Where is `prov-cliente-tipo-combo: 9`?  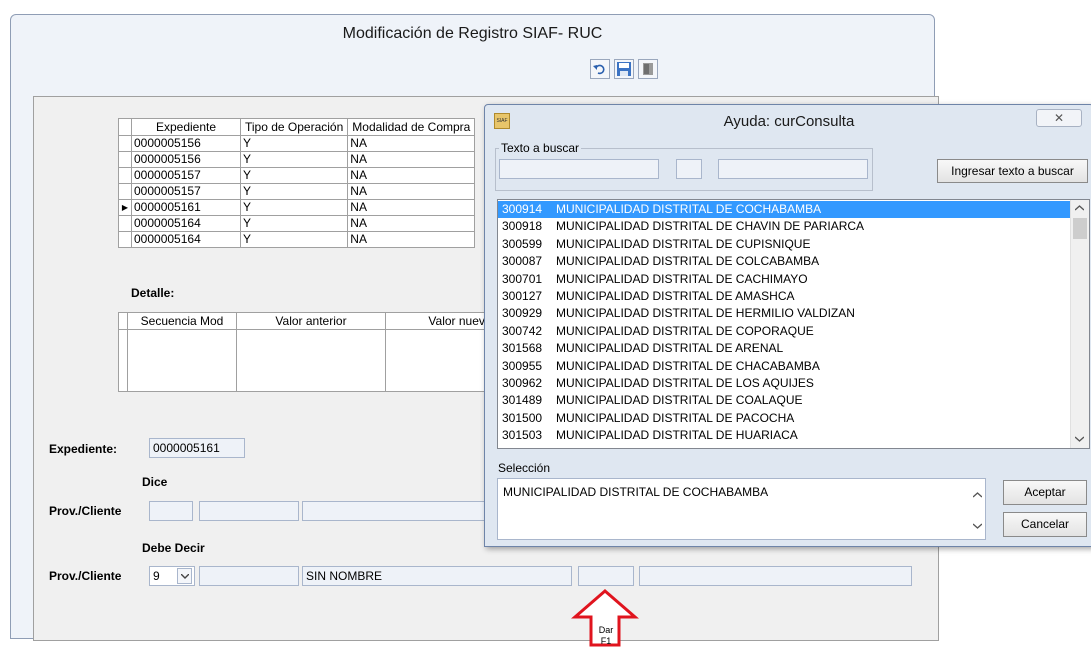
prov-cliente-tipo-combo: 9 is located at coordinates (172, 576).